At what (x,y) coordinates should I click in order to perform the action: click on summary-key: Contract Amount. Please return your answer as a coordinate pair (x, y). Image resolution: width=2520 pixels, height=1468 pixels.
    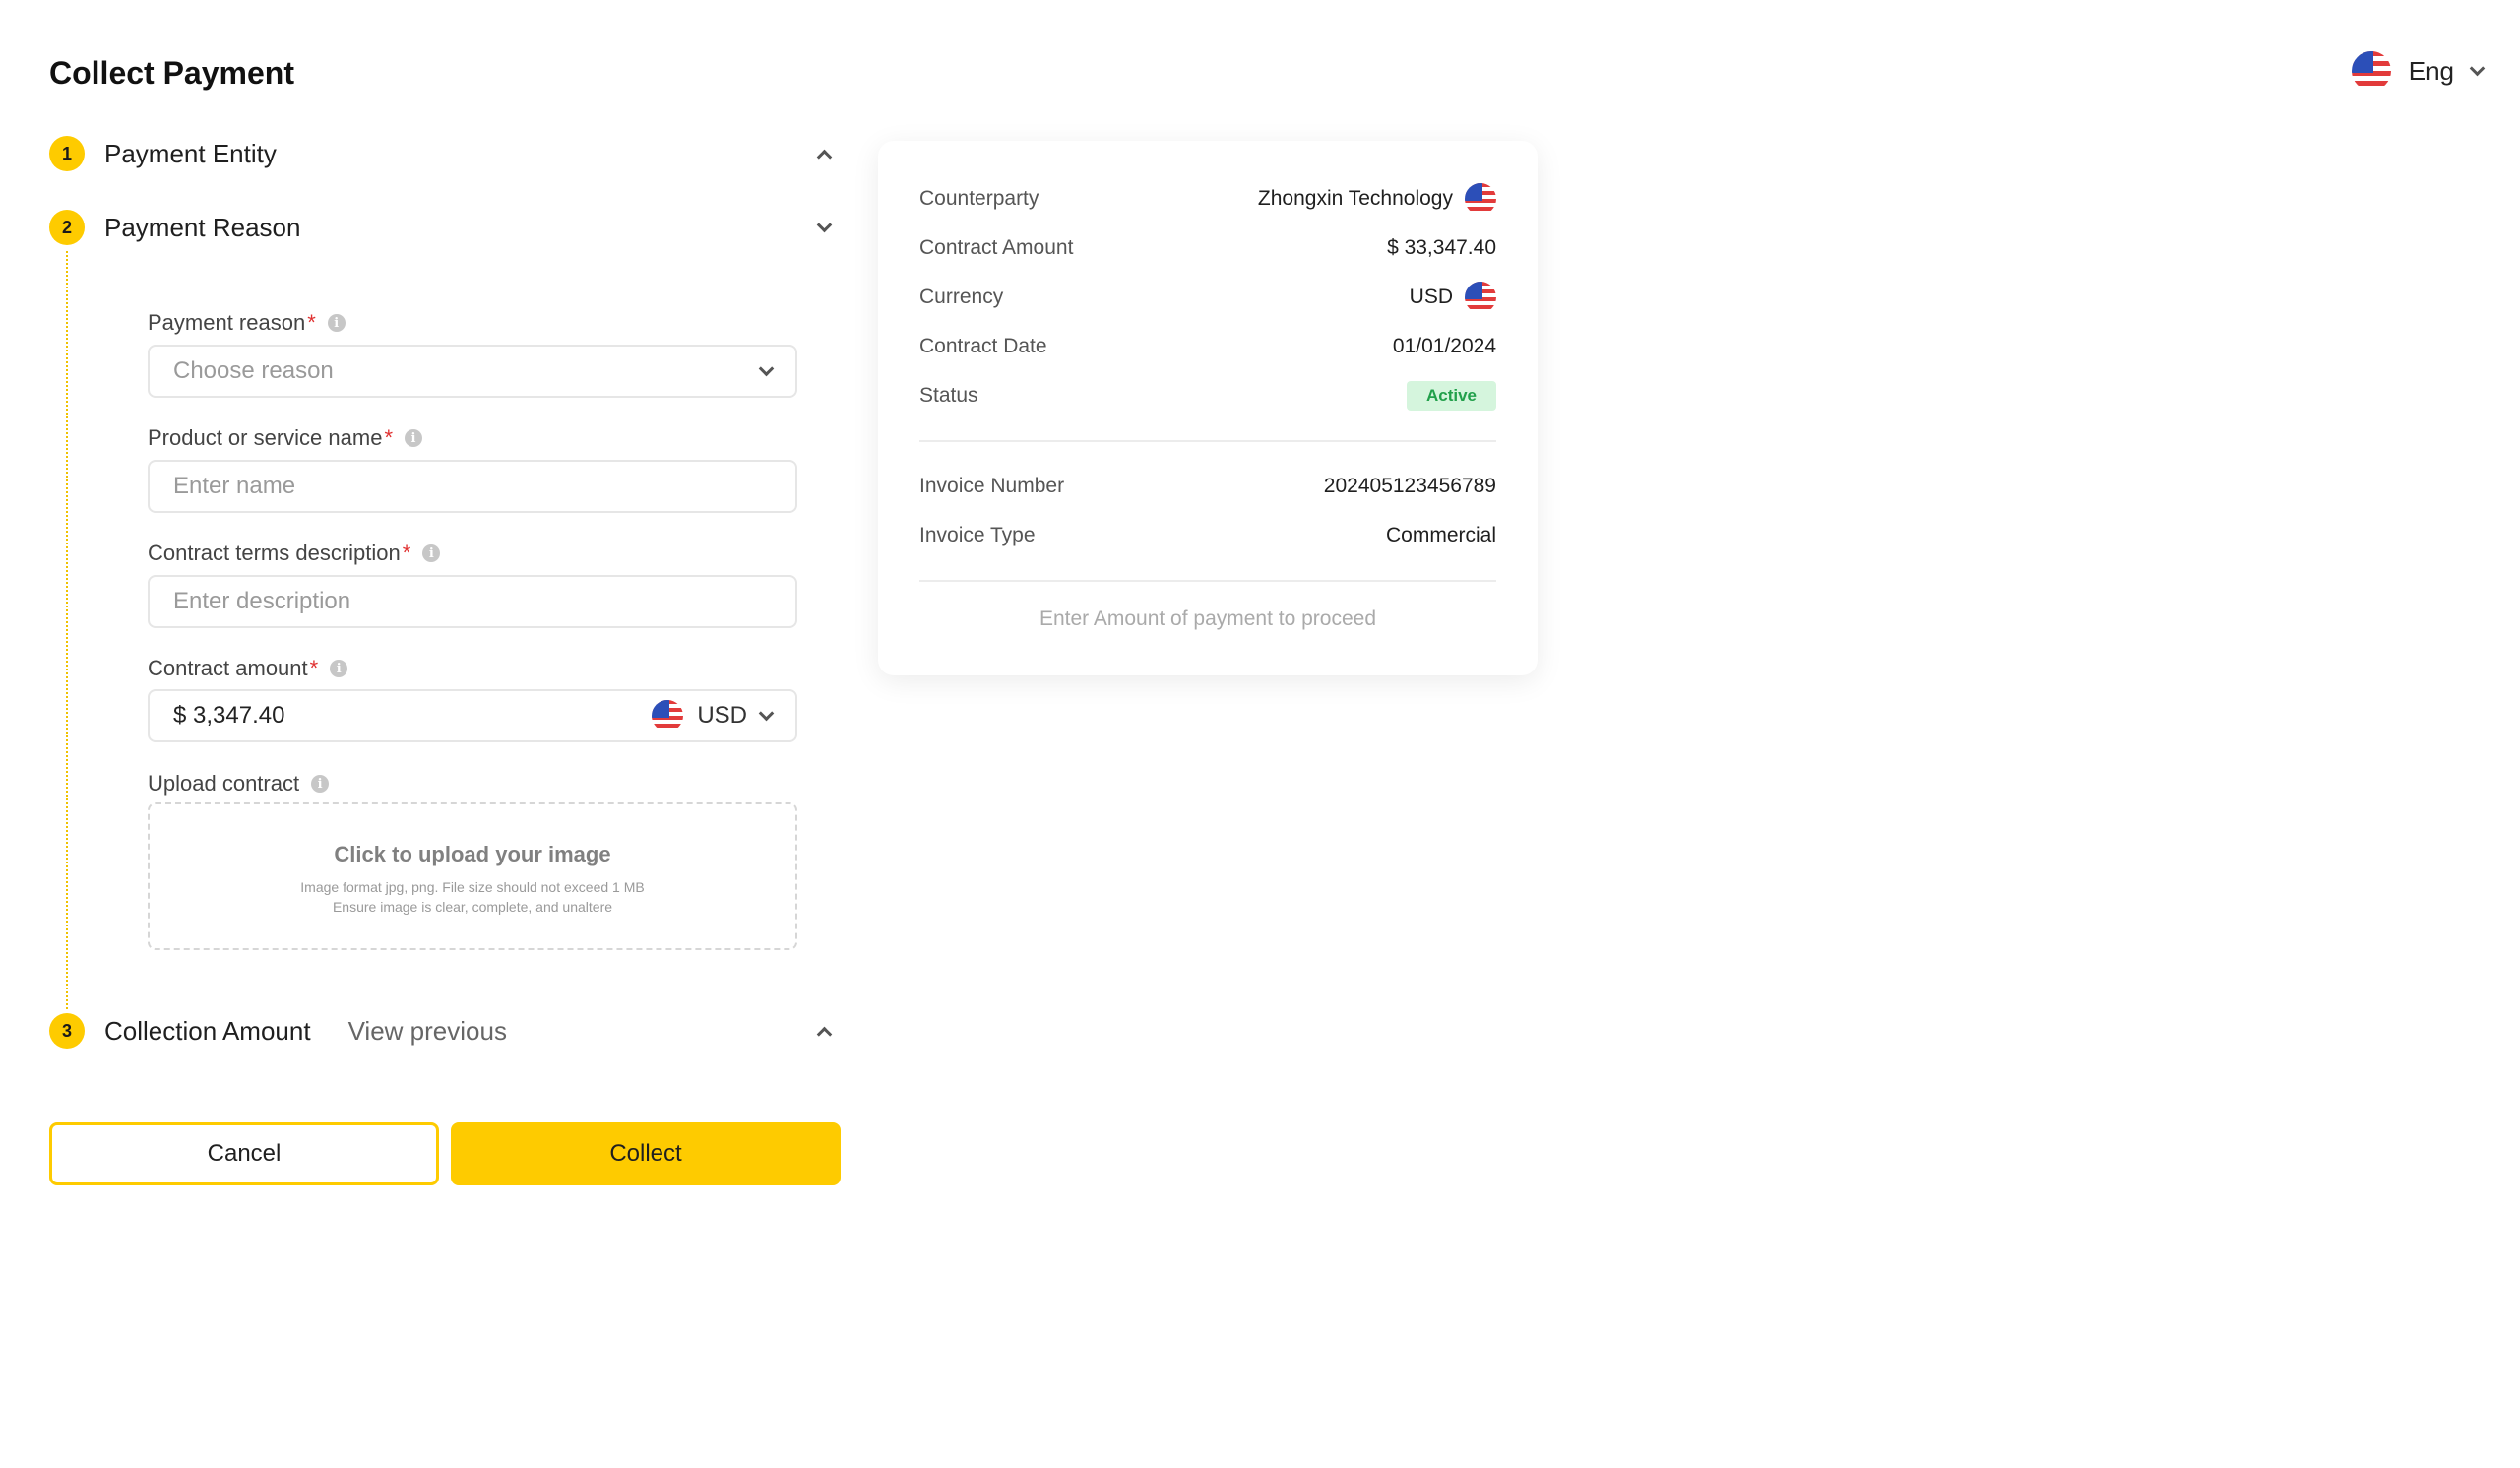
    Looking at the image, I should click on (996, 248).